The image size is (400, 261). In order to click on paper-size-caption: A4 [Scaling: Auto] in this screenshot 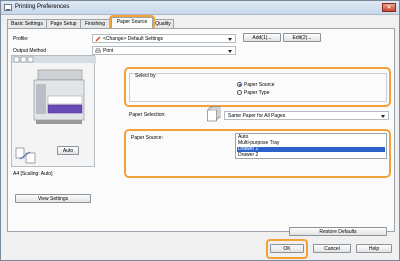, I will do `click(33, 174)`.